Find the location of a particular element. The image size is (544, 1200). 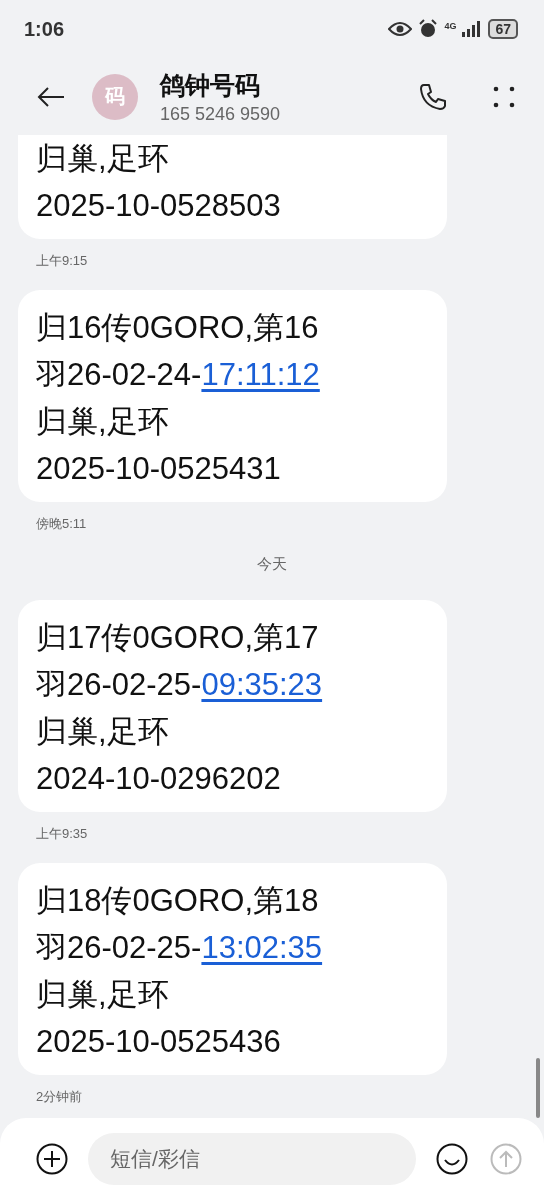

message-line: 2025-10-0528503 is located at coordinates (159, 206).